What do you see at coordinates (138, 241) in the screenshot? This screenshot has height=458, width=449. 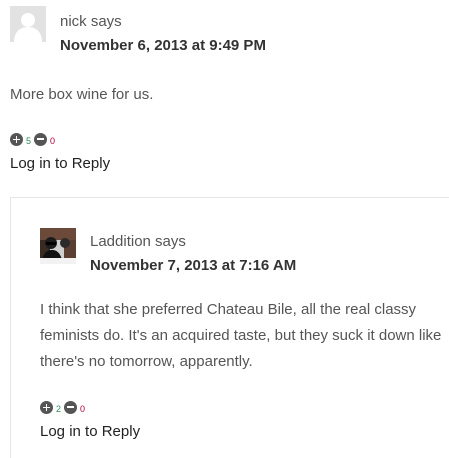 I see `comment-author: Laddition says` at bounding box center [138, 241].